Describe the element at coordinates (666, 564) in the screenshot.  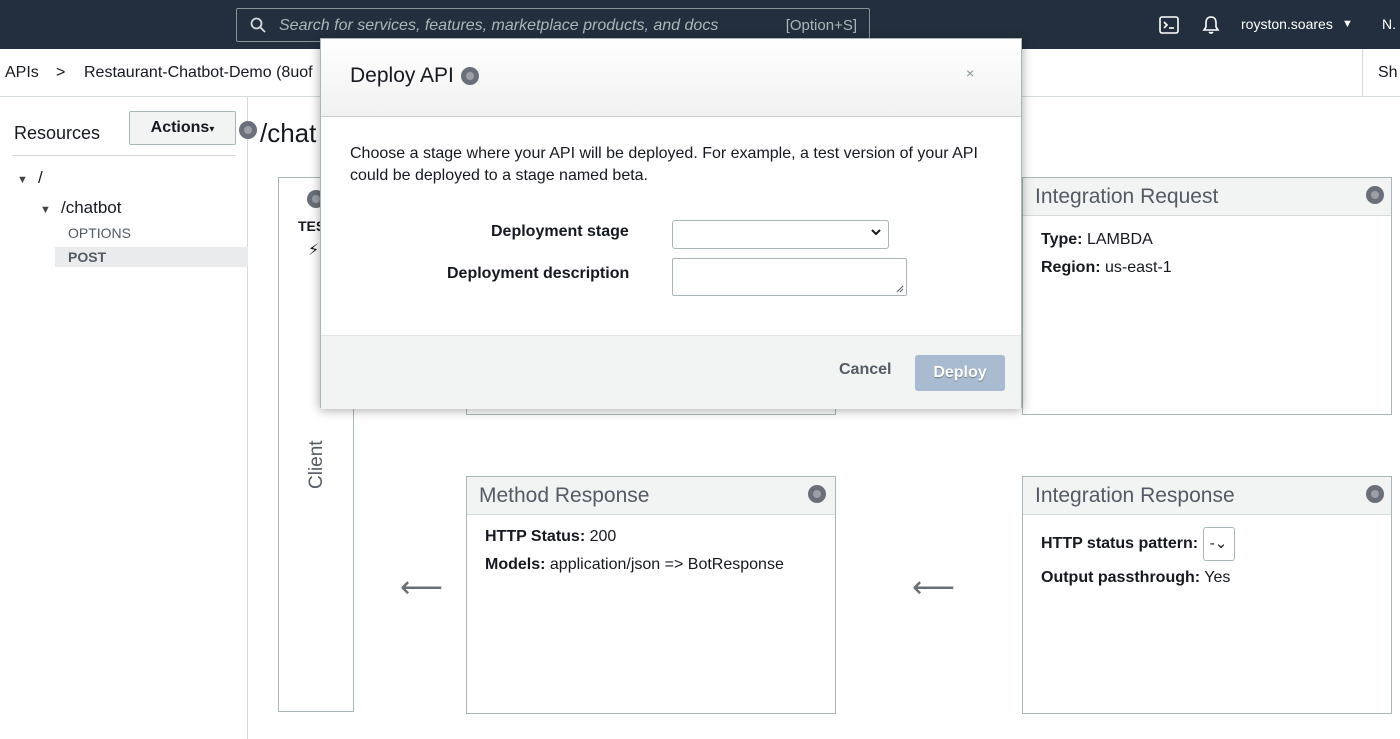
I see `models-value: application/json => BotResponse` at that location.